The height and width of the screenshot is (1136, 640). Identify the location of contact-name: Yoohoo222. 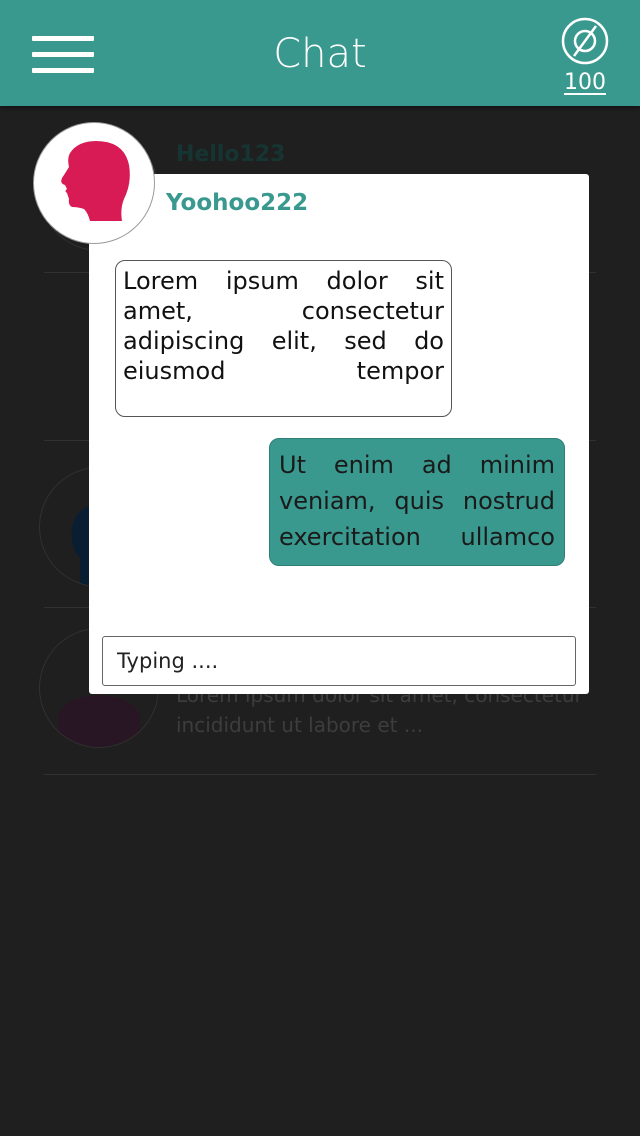
(237, 203).